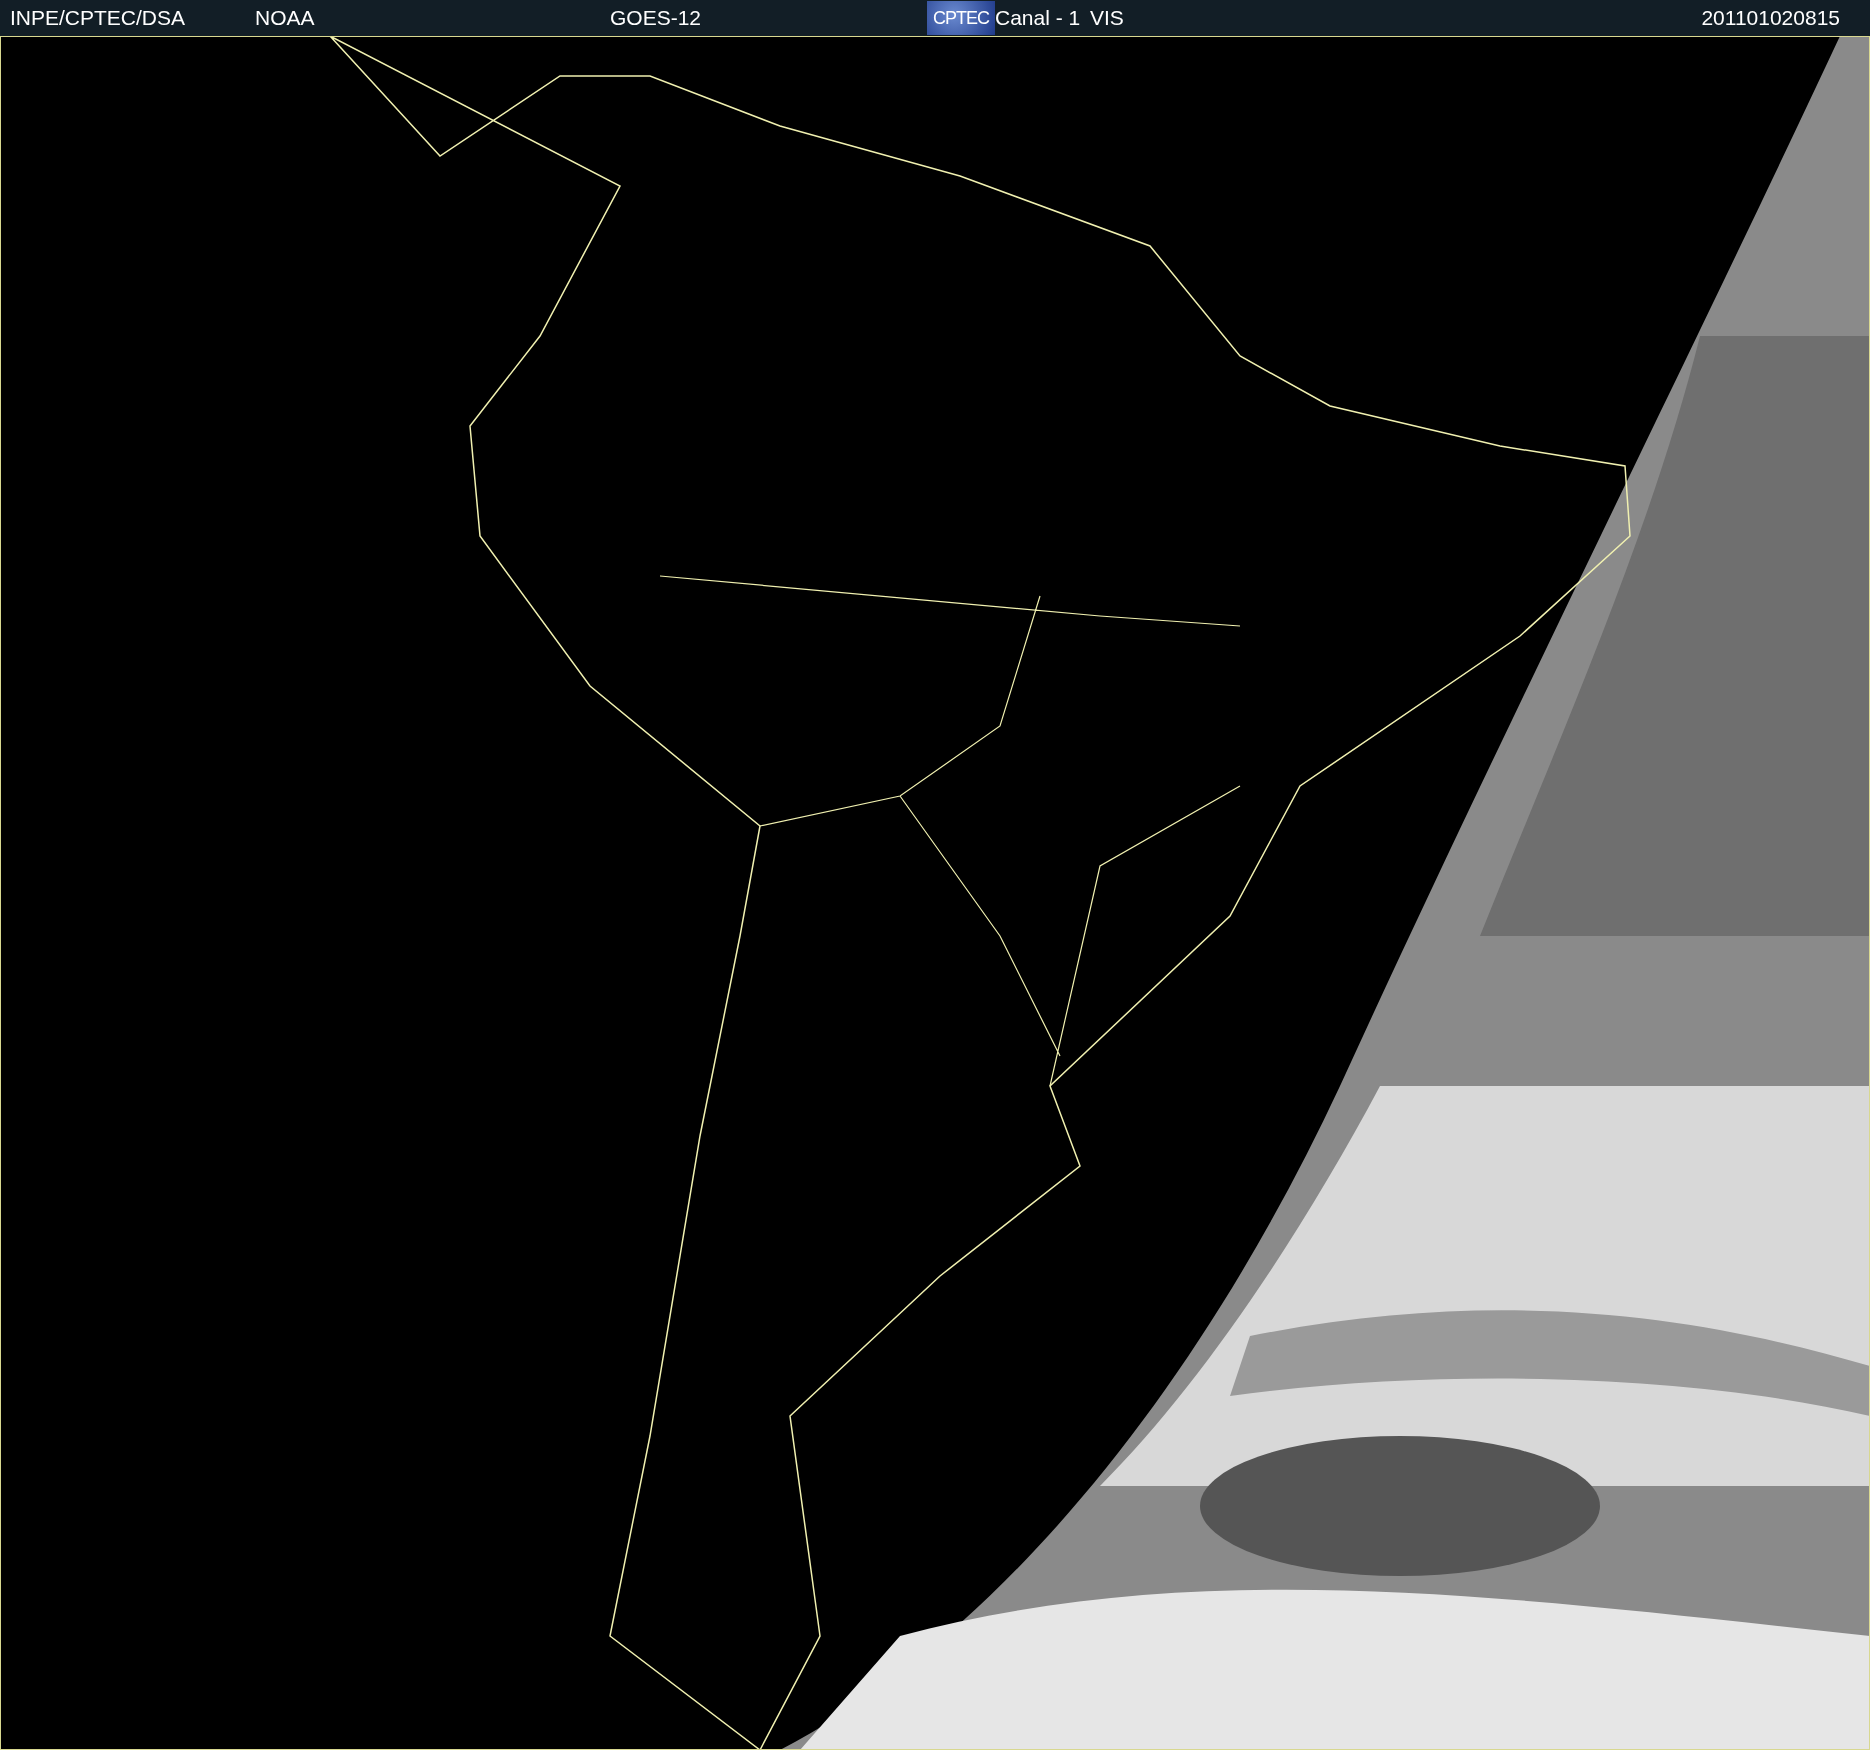 The width and height of the screenshot is (1870, 1750). What do you see at coordinates (285, 18) in the screenshot?
I see `agency-label: NOAA` at bounding box center [285, 18].